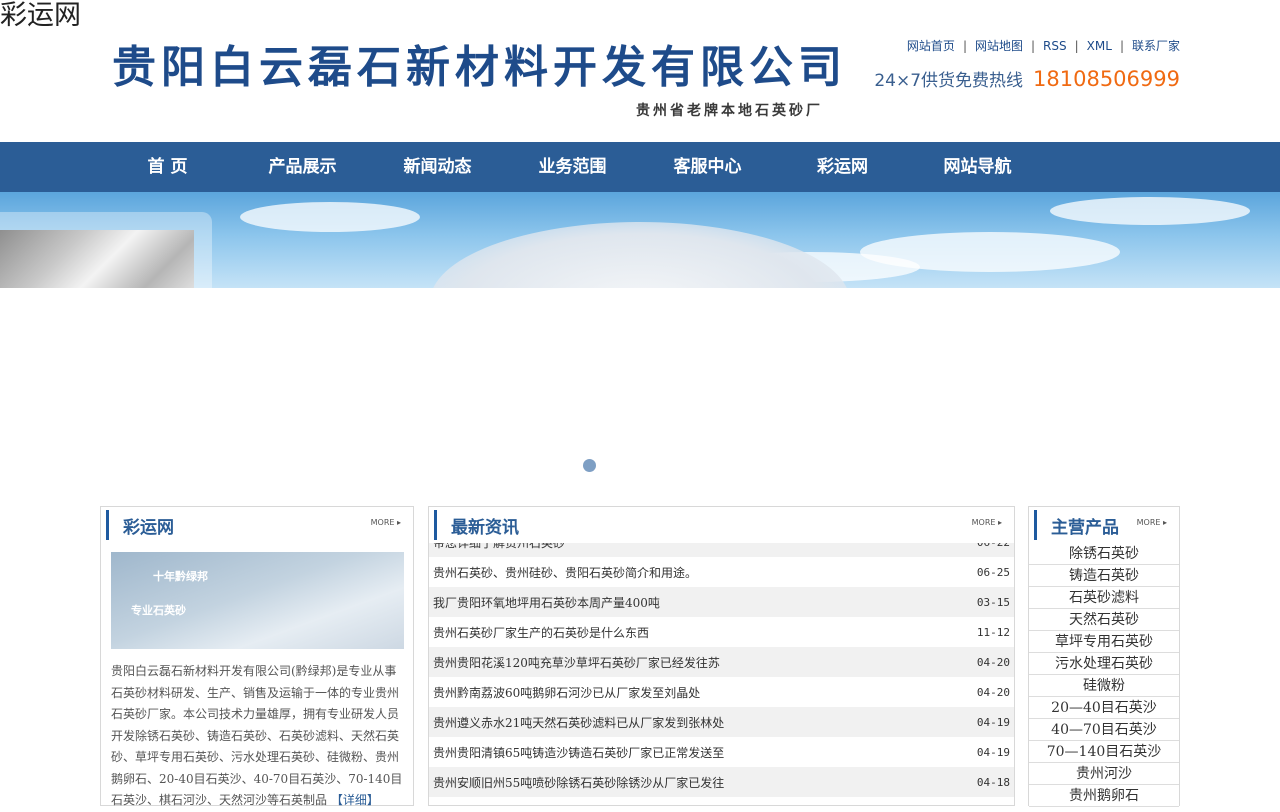 The height and width of the screenshot is (812, 1280). What do you see at coordinates (842, 167) in the screenshot?
I see `nav-item-caiyun: 彩运网` at bounding box center [842, 167].